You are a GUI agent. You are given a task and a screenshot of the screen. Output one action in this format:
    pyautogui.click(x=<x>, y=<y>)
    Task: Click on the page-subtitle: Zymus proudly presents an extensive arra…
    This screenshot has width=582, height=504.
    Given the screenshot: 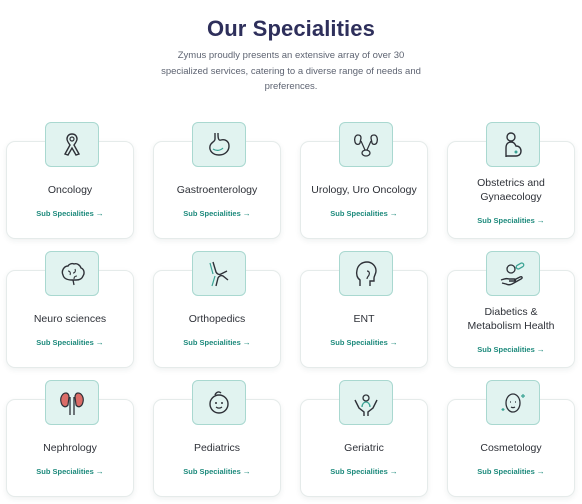 What is the action you would take?
    pyautogui.click(x=291, y=71)
    